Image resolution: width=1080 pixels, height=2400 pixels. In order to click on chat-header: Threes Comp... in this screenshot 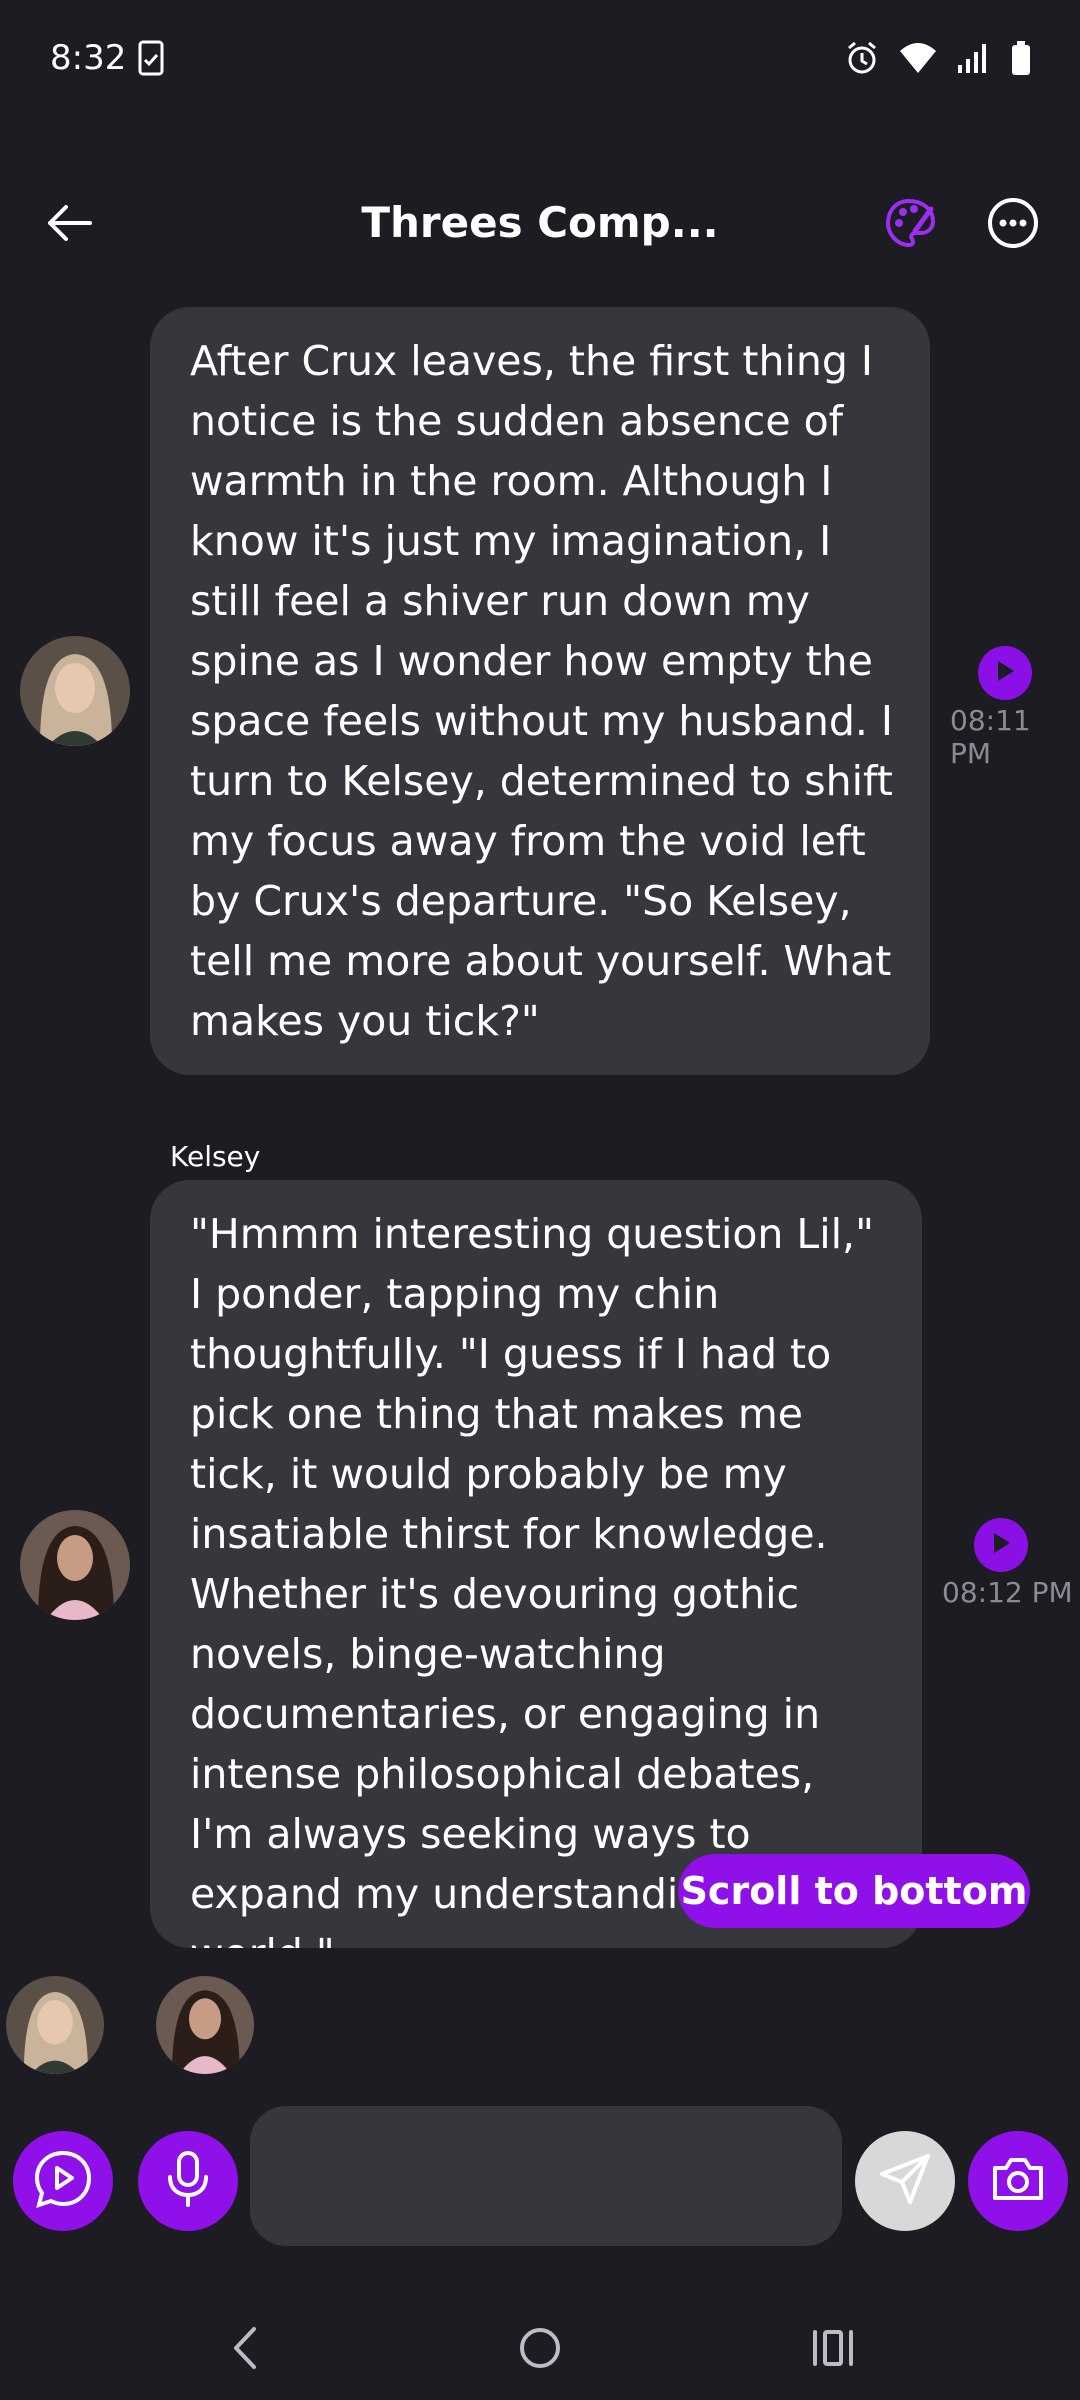, I will do `click(540, 225)`.